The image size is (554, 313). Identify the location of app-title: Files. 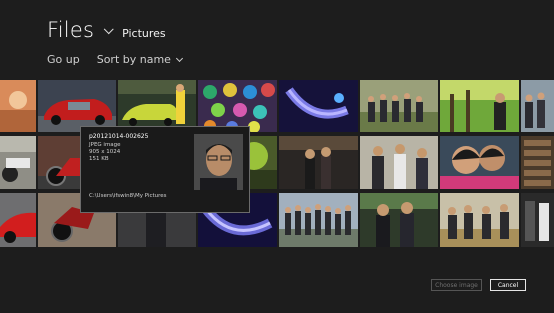
(70, 30).